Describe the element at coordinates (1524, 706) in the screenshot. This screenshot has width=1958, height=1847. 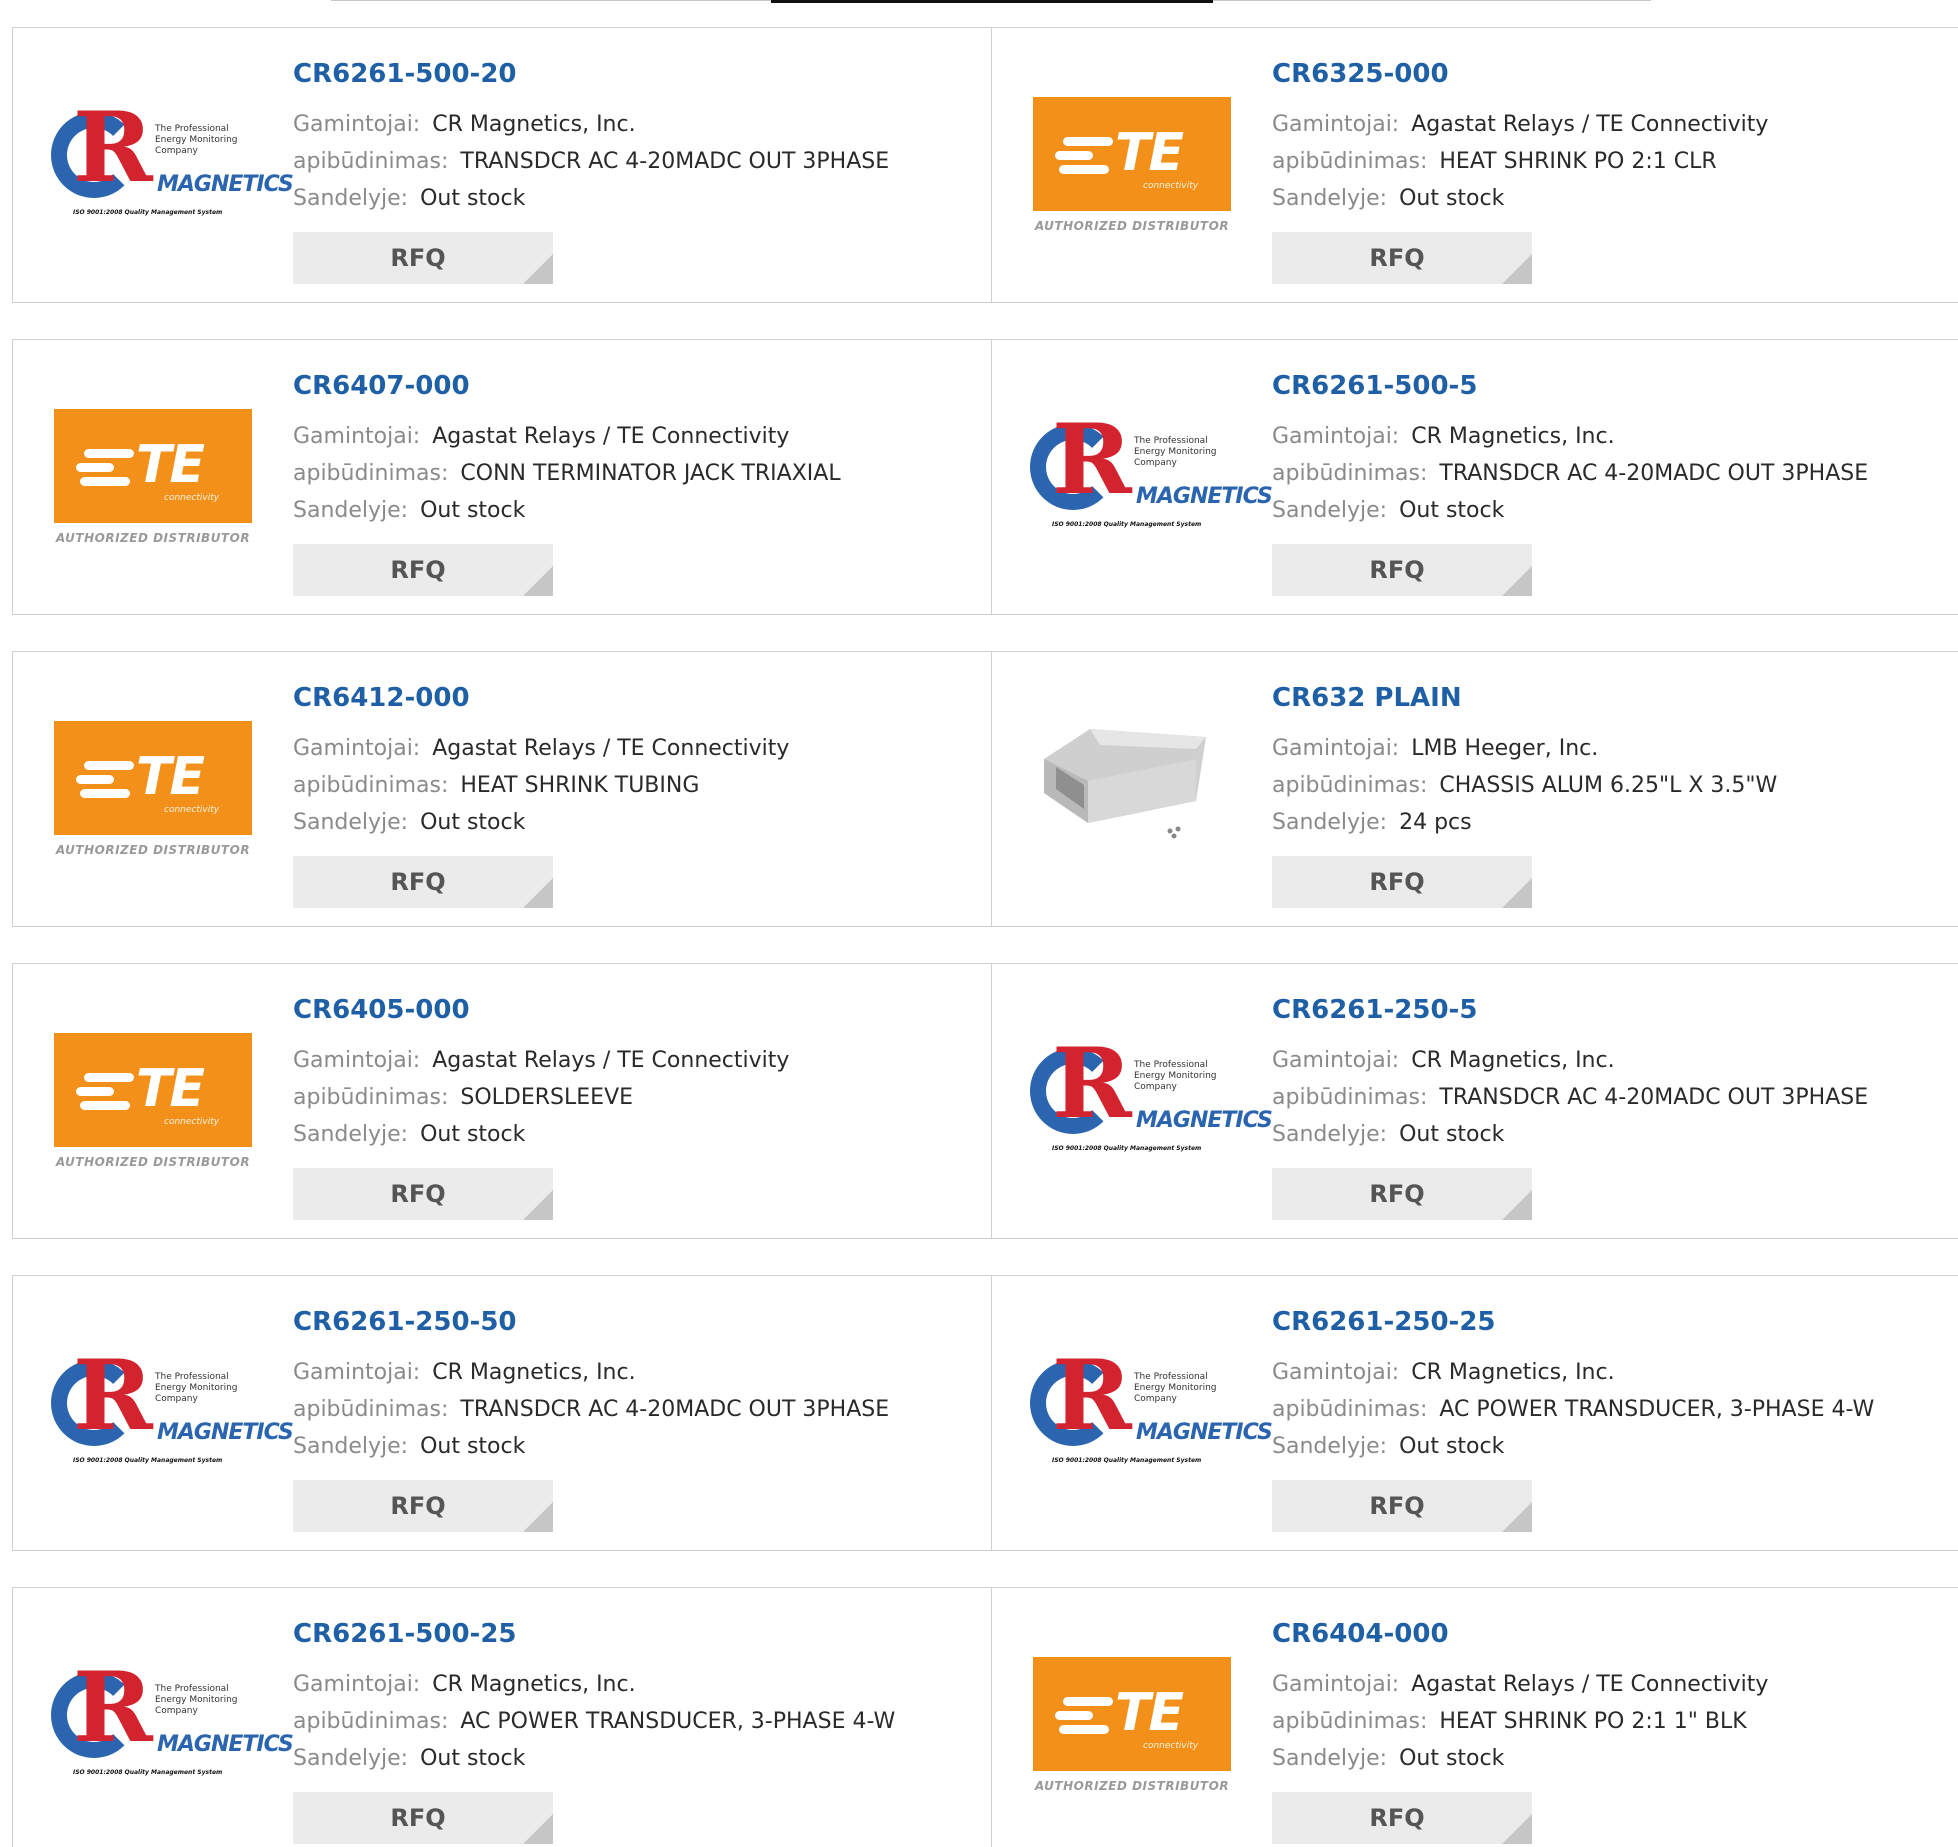
I see `part-number-link: CR632 PLAIN` at that location.